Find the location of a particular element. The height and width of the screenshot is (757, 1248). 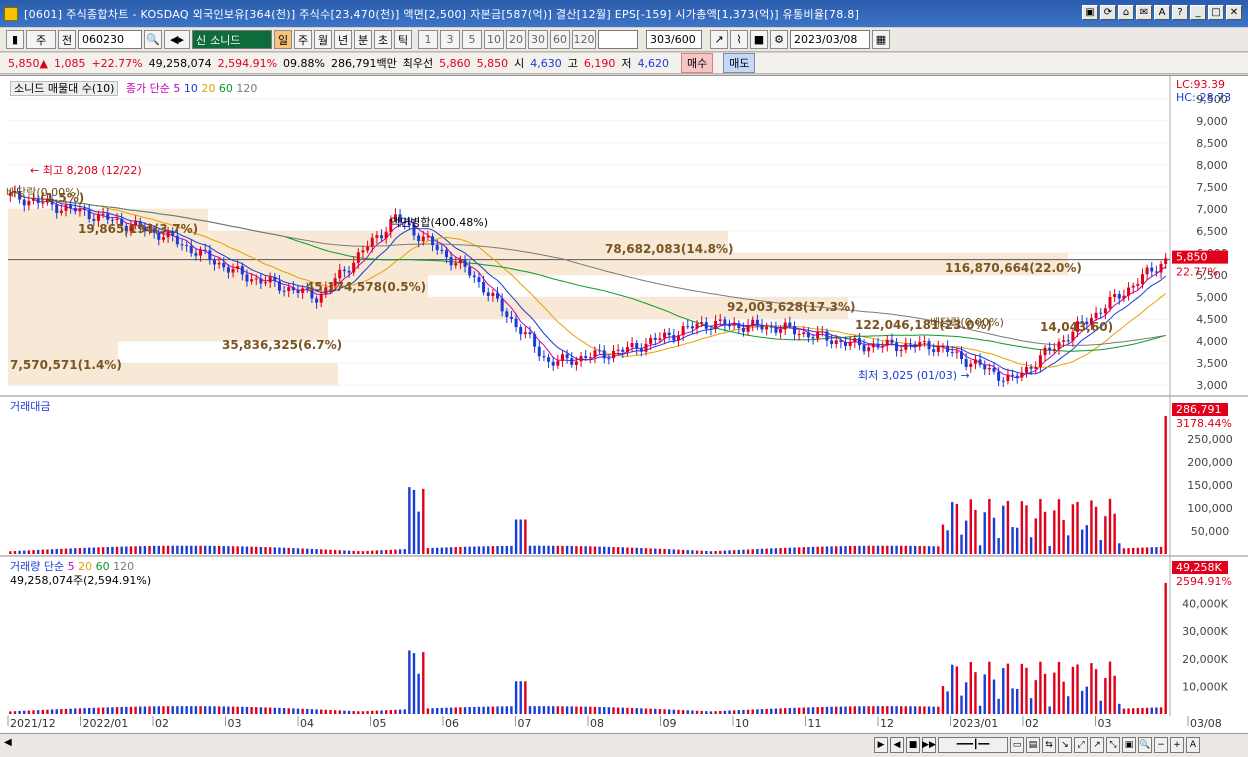

save-icon: ■ is located at coordinates (759, 39).